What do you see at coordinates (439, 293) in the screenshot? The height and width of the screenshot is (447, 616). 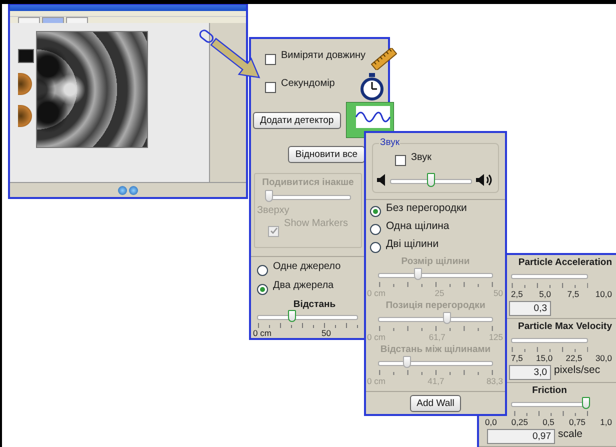 I see `tick-label: 25` at bounding box center [439, 293].